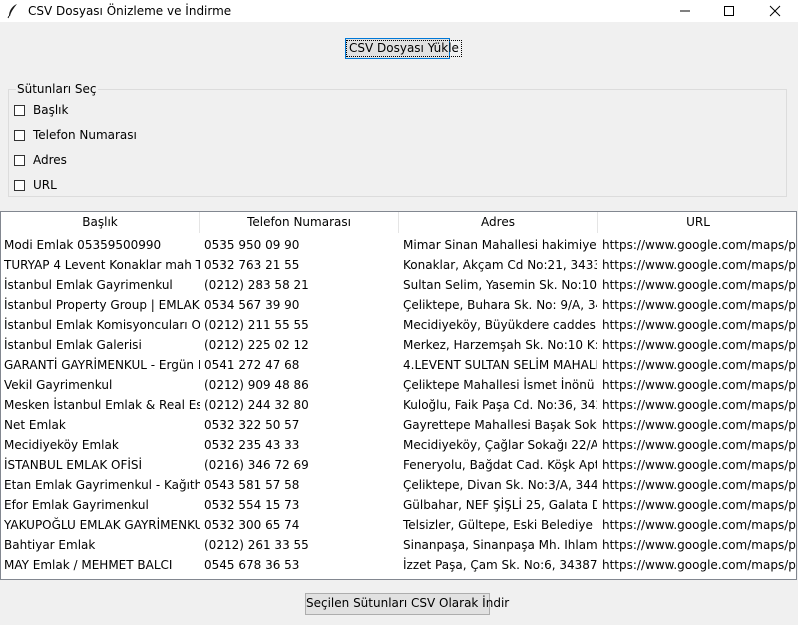 The image size is (798, 625). What do you see at coordinates (50, 160) in the screenshot?
I see `checkbox-label: Adres` at bounding box center [50, 160].